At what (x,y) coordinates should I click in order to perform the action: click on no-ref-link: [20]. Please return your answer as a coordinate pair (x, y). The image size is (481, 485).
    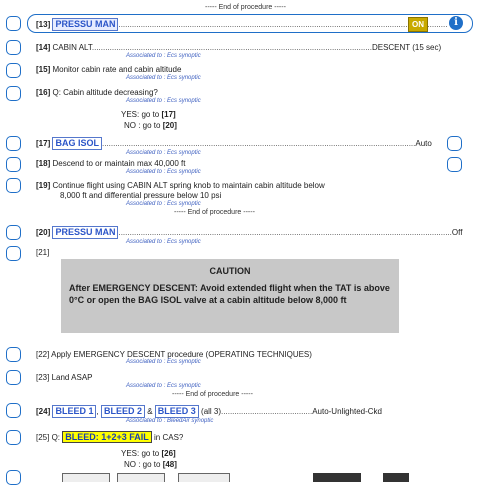
    Looking at the image, I should click on (170, 125).